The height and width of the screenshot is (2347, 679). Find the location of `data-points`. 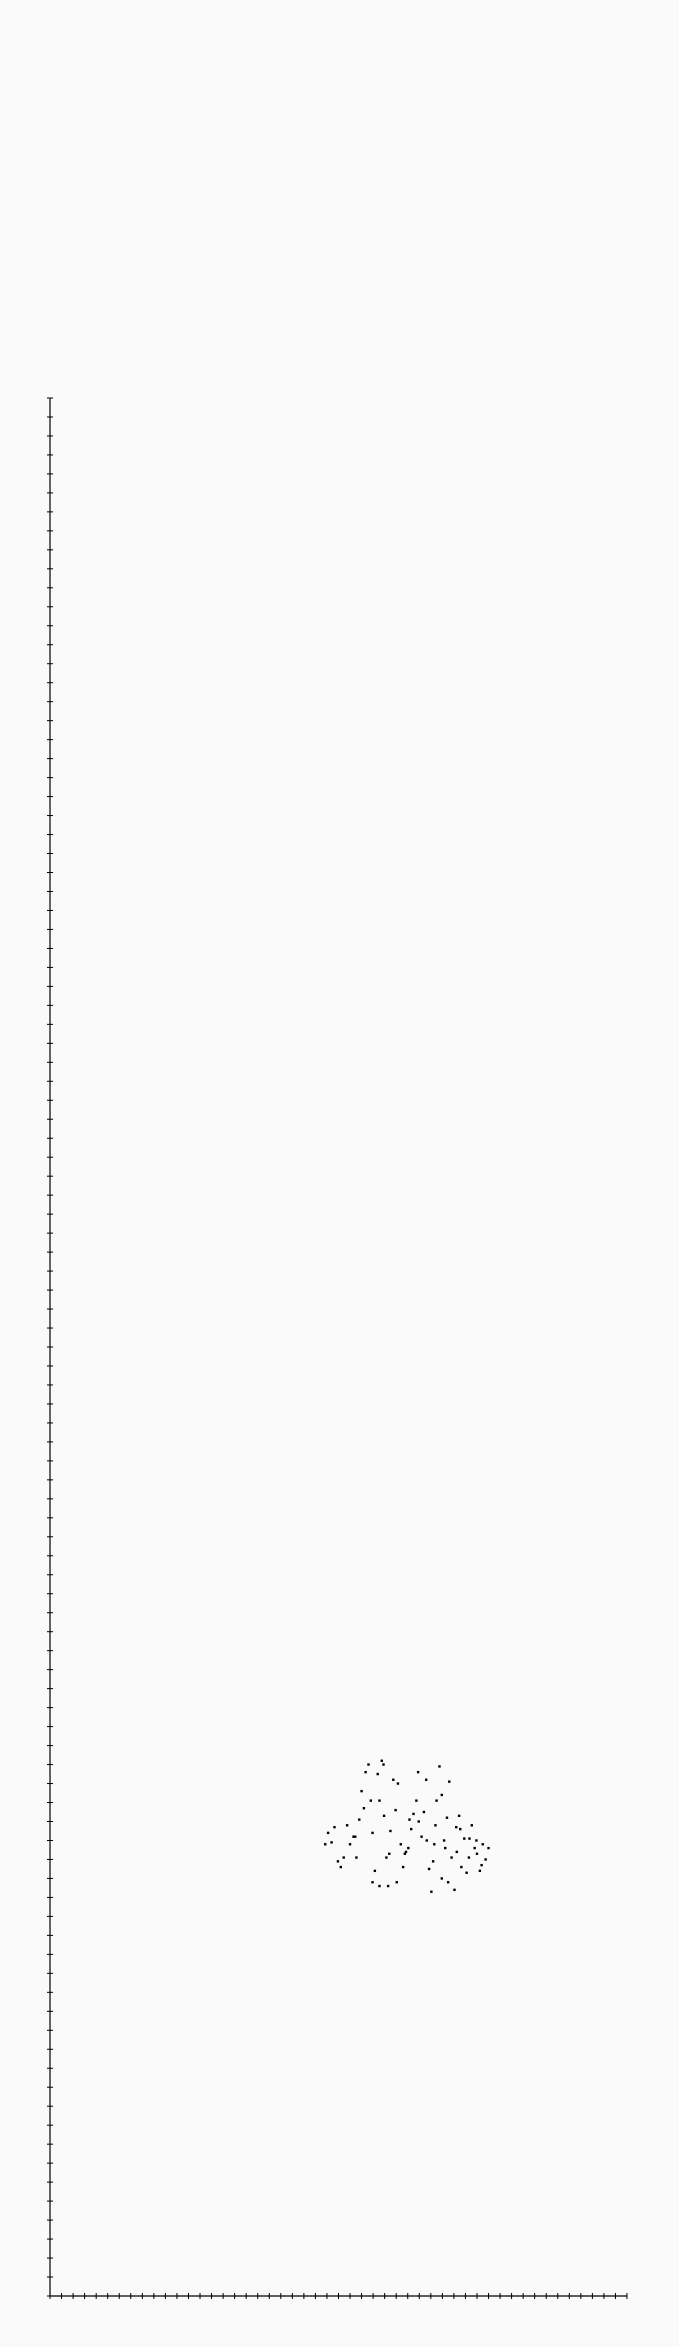

data-points is located at coordinates (407, 1826).